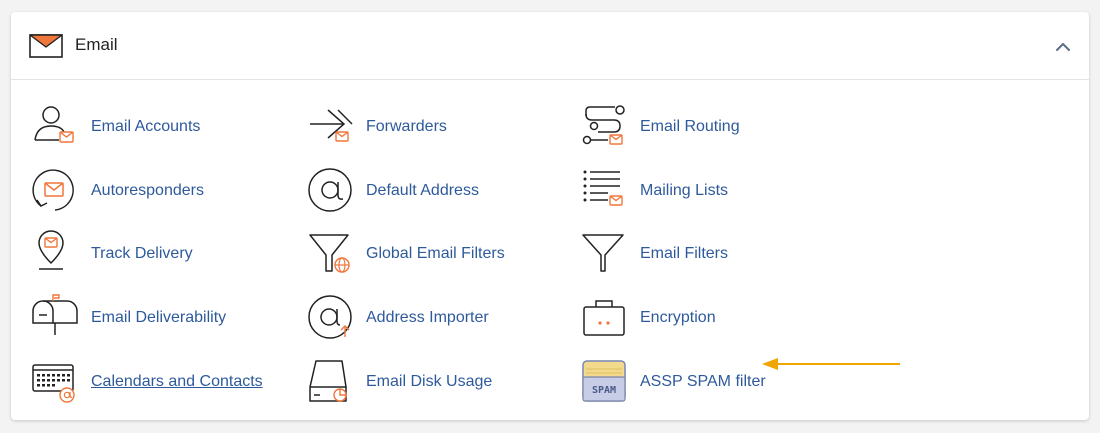  What do you see at coordinates (429, 381) in the screenshot?
I see `tool-label: Email Disk Usage` at bounding box center [429, 381].